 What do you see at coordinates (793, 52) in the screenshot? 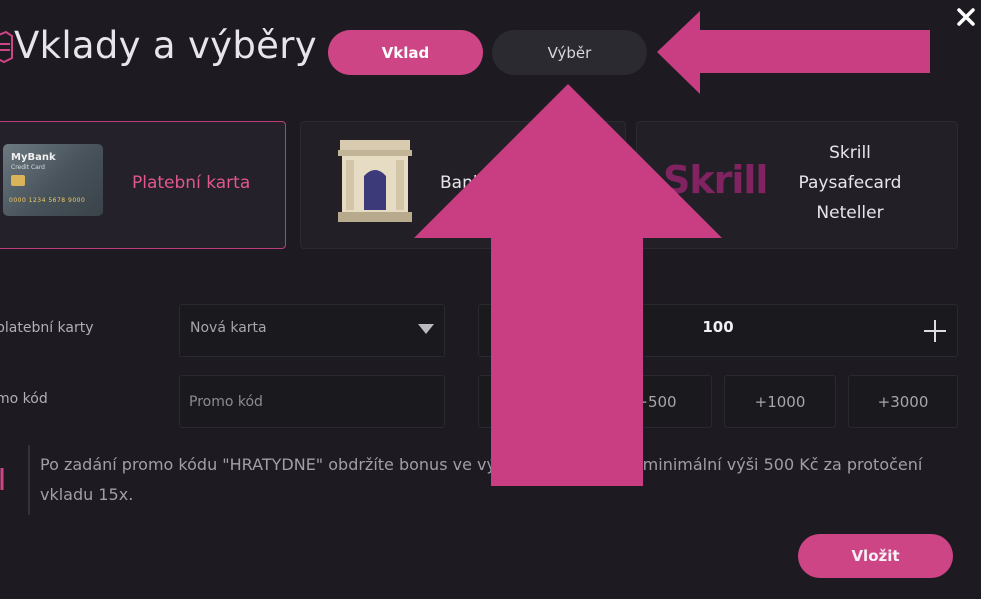
I see `annotation-arrow-left` at bounding box center [793, 52].